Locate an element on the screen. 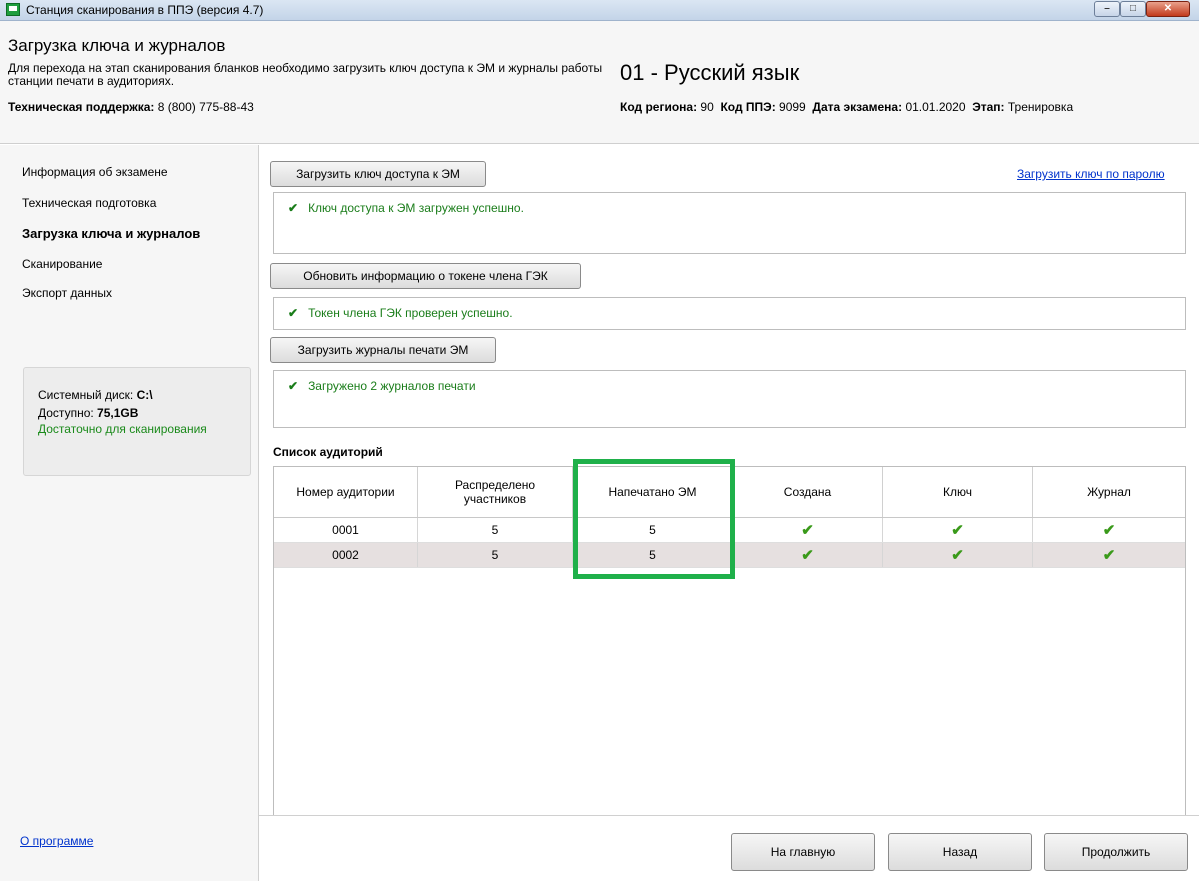  key-status: ✔ Ключ доступа к ЭМ загружен успешно. is located at coordinates (406, 208).